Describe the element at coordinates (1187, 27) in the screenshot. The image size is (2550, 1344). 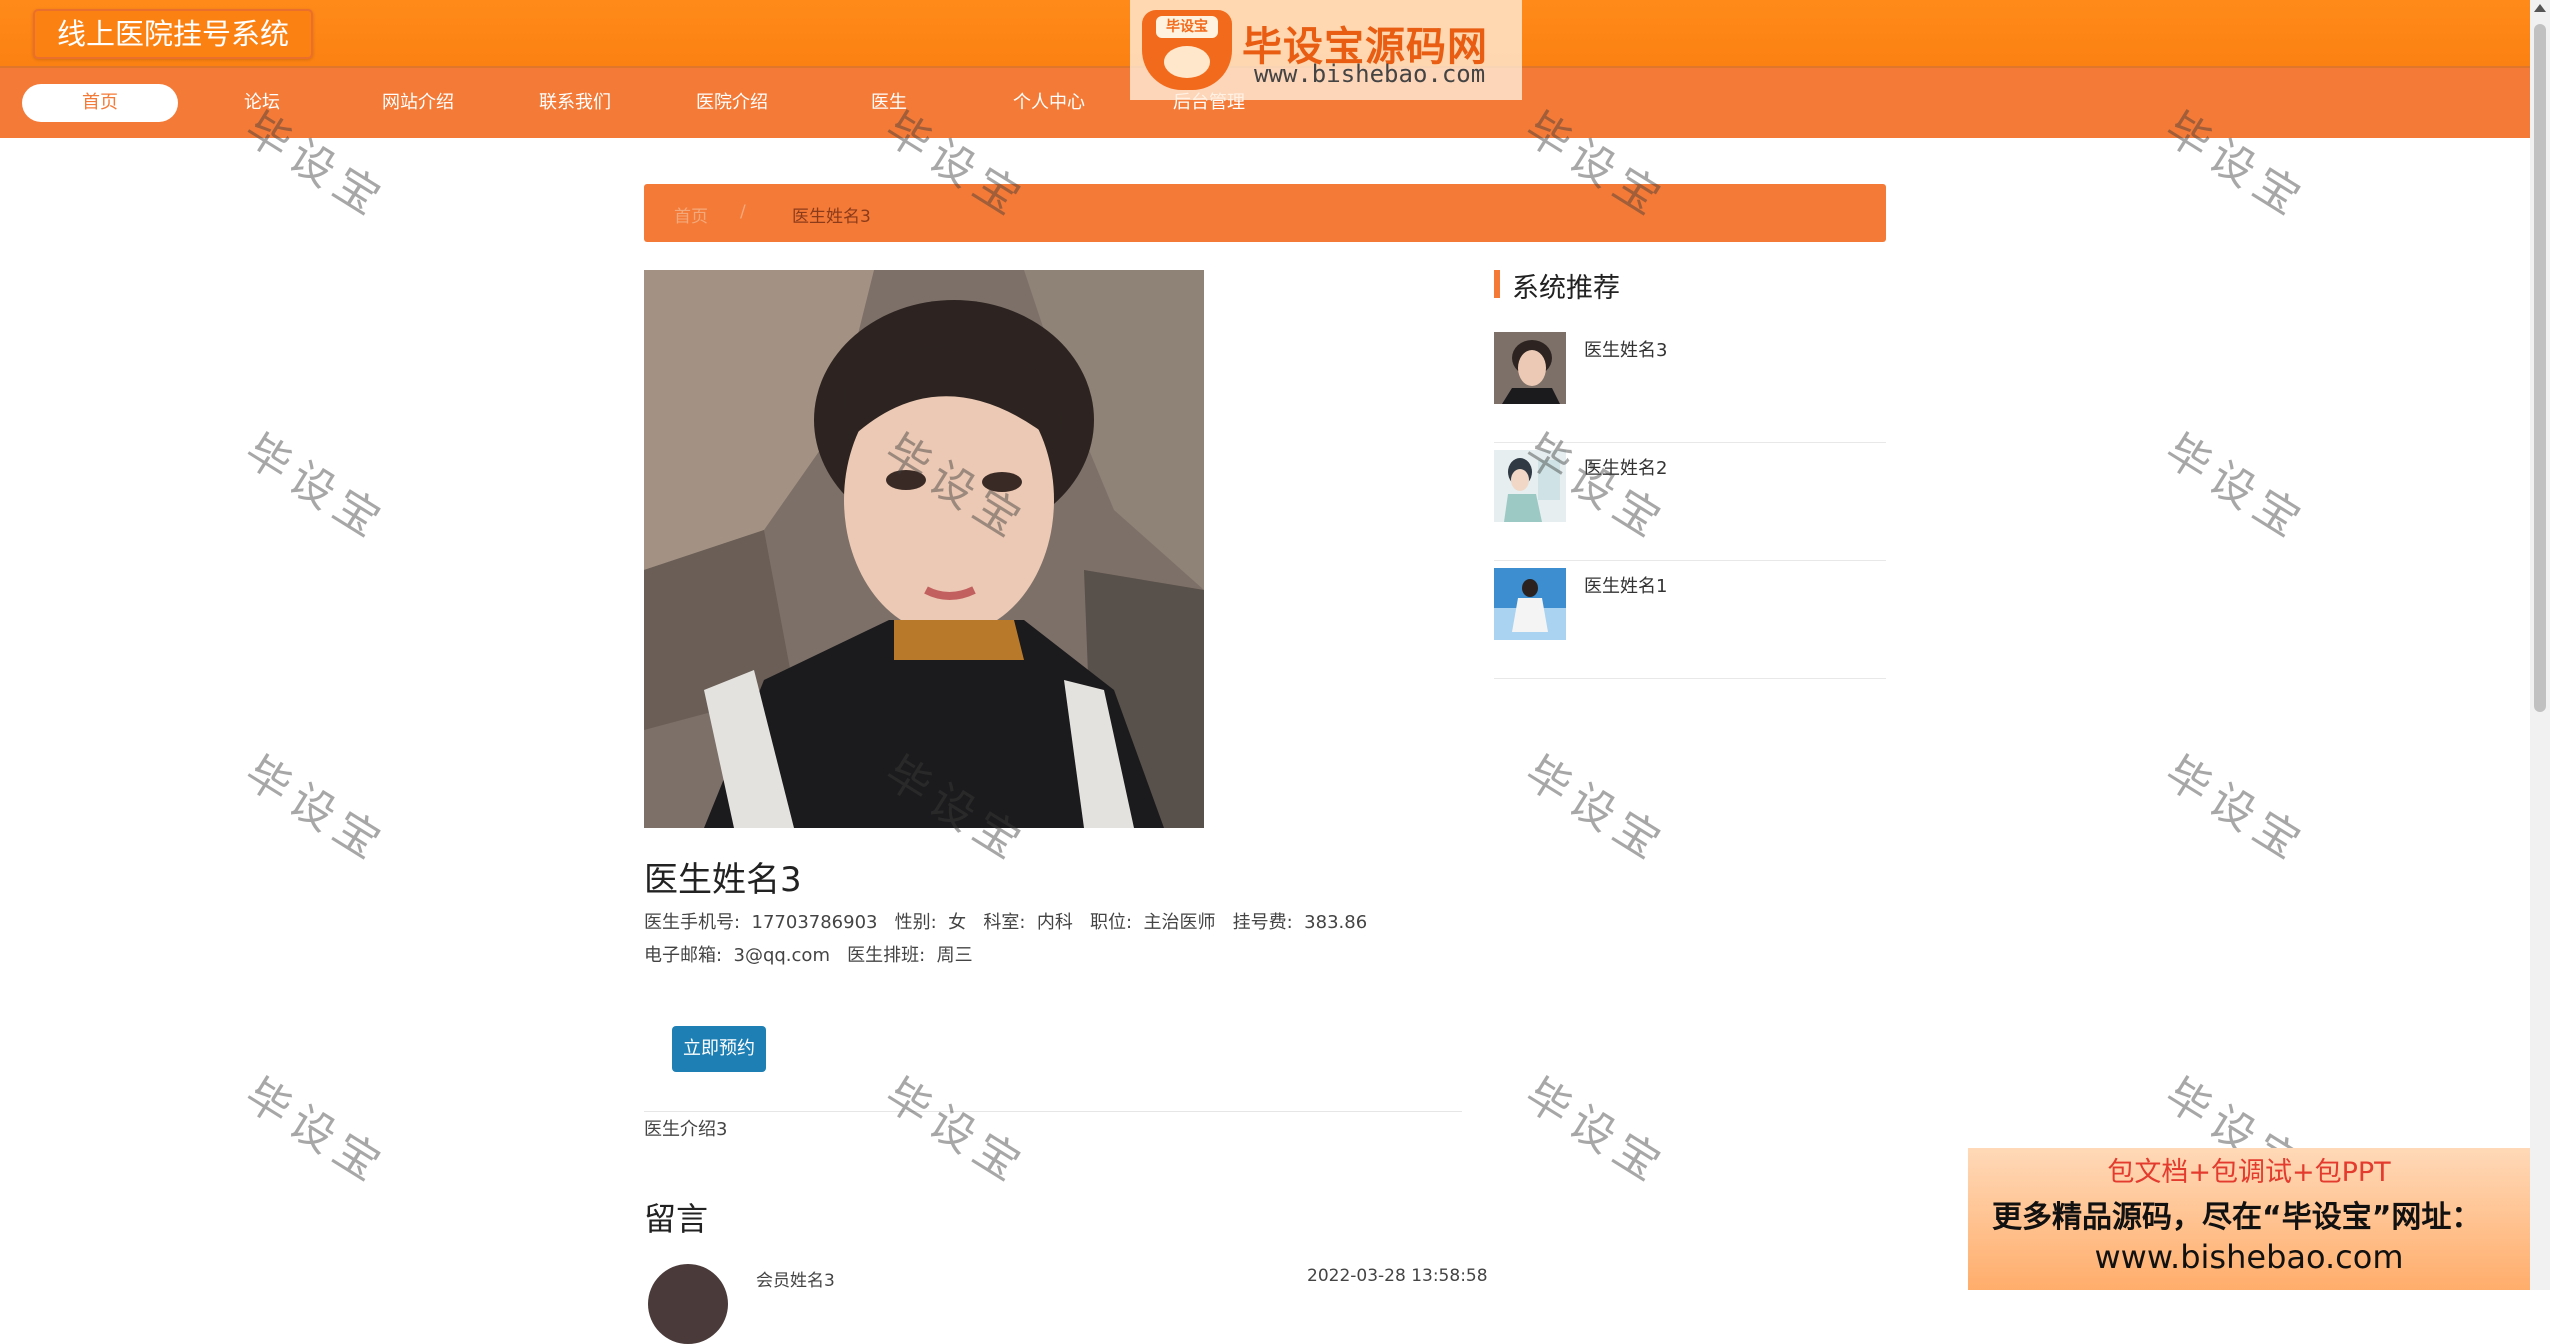
I see `logo-badge: 毕设宝` at that location.